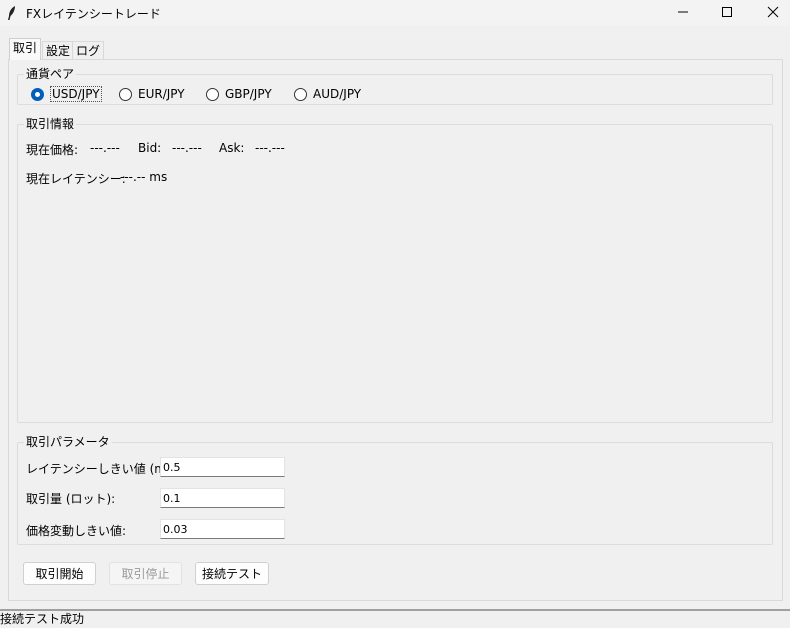  What do you see at coordinates (395, 618) in the screenshot?
I see `status-bar: 接続テスト成功` at bounding box center [395, 618].